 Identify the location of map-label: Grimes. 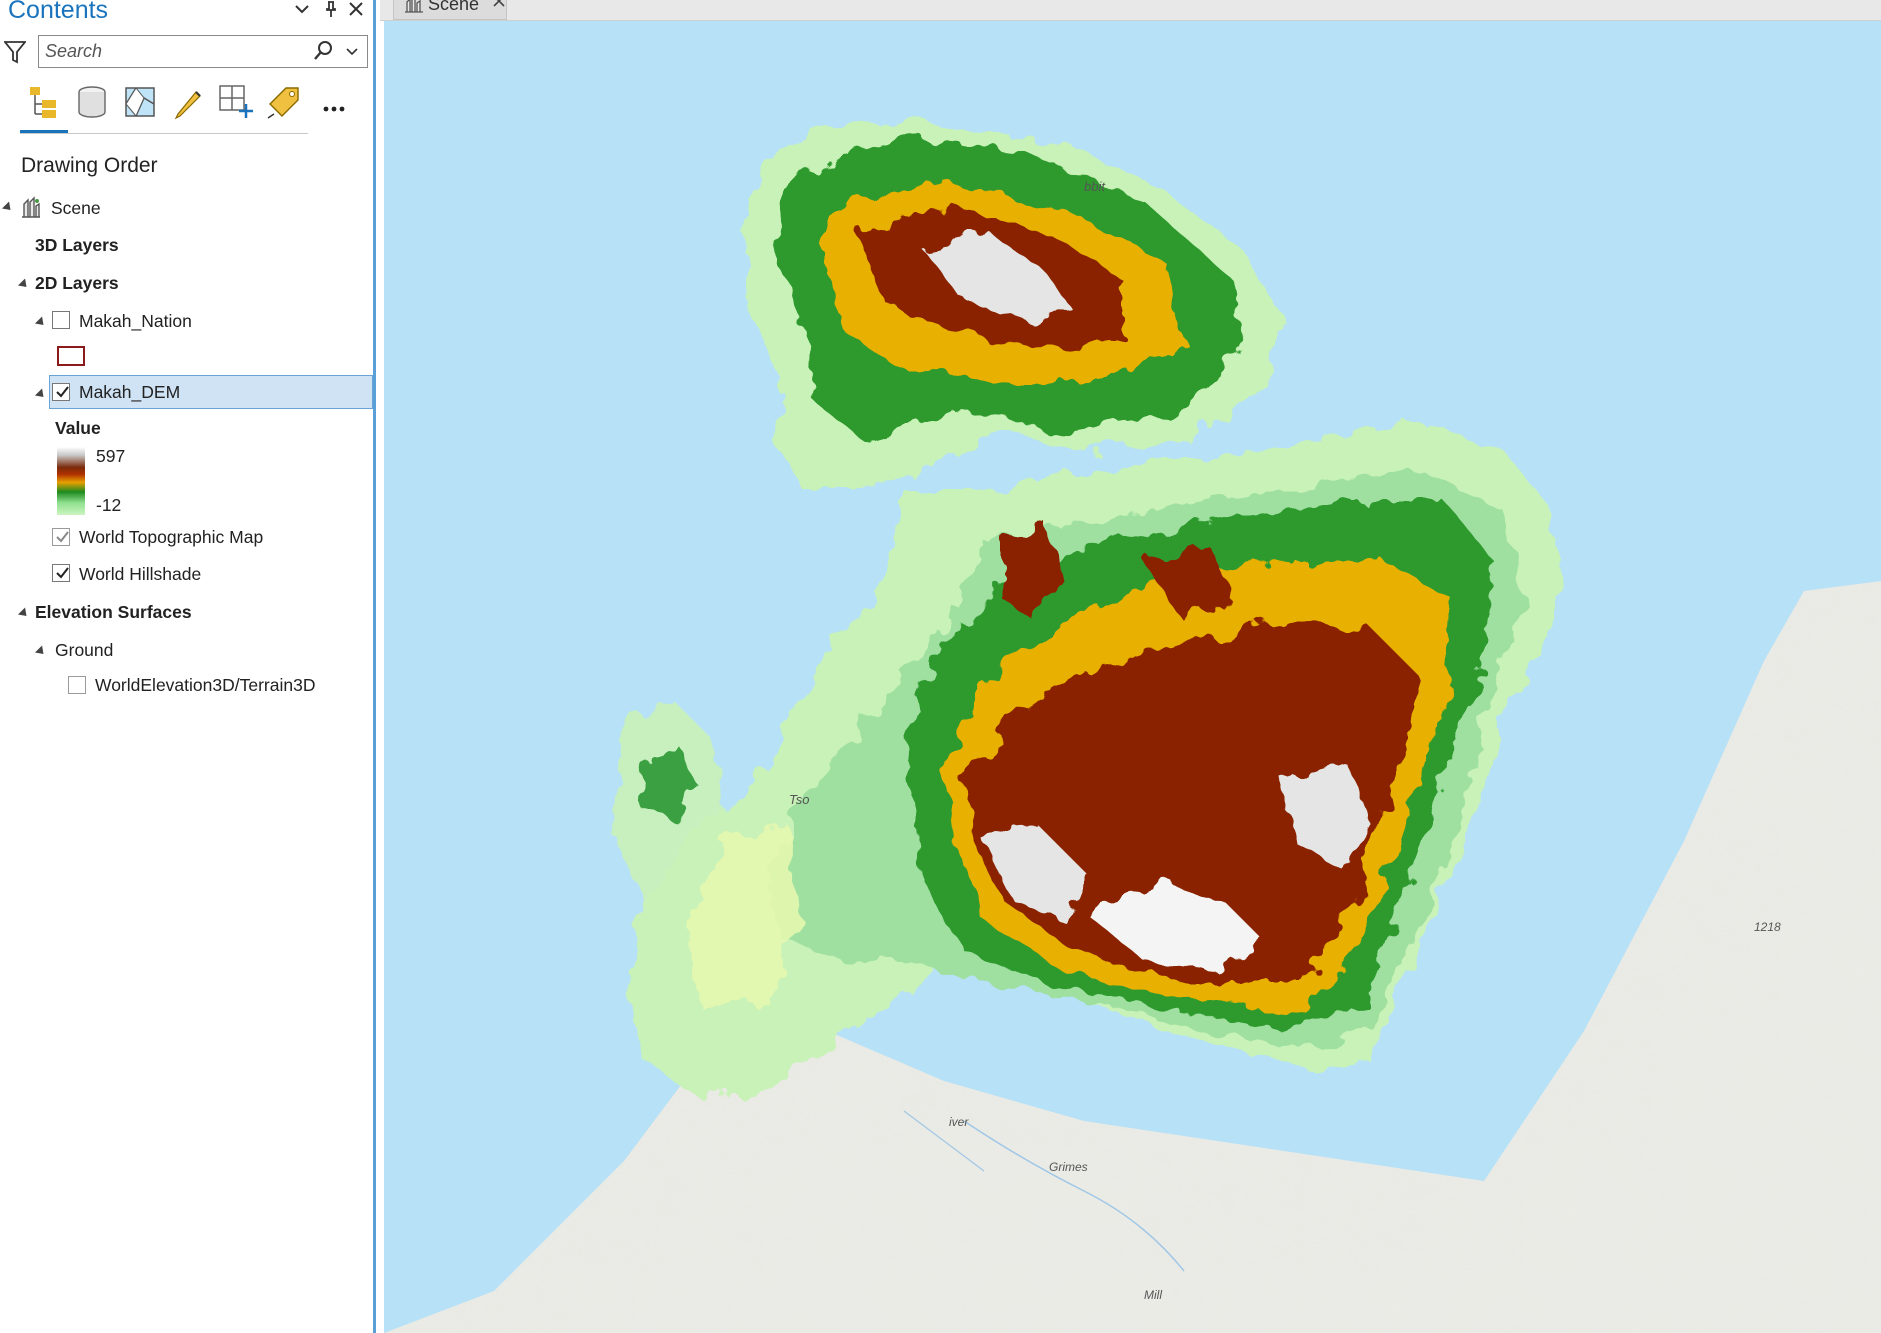
(1068, 1167).